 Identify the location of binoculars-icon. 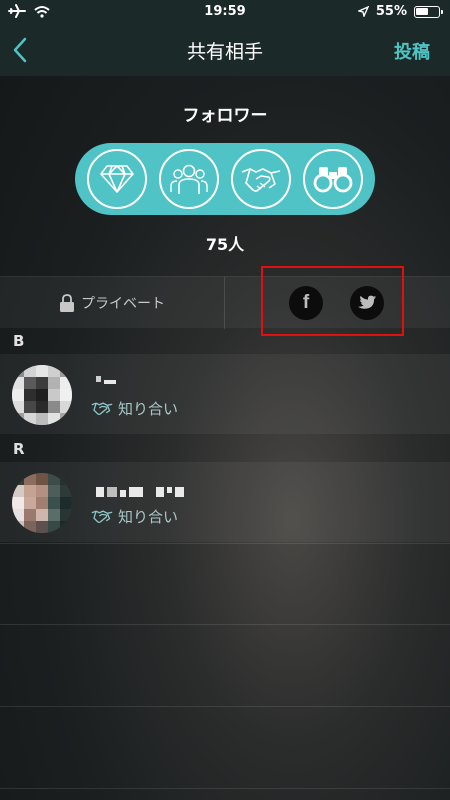
(333, 180).